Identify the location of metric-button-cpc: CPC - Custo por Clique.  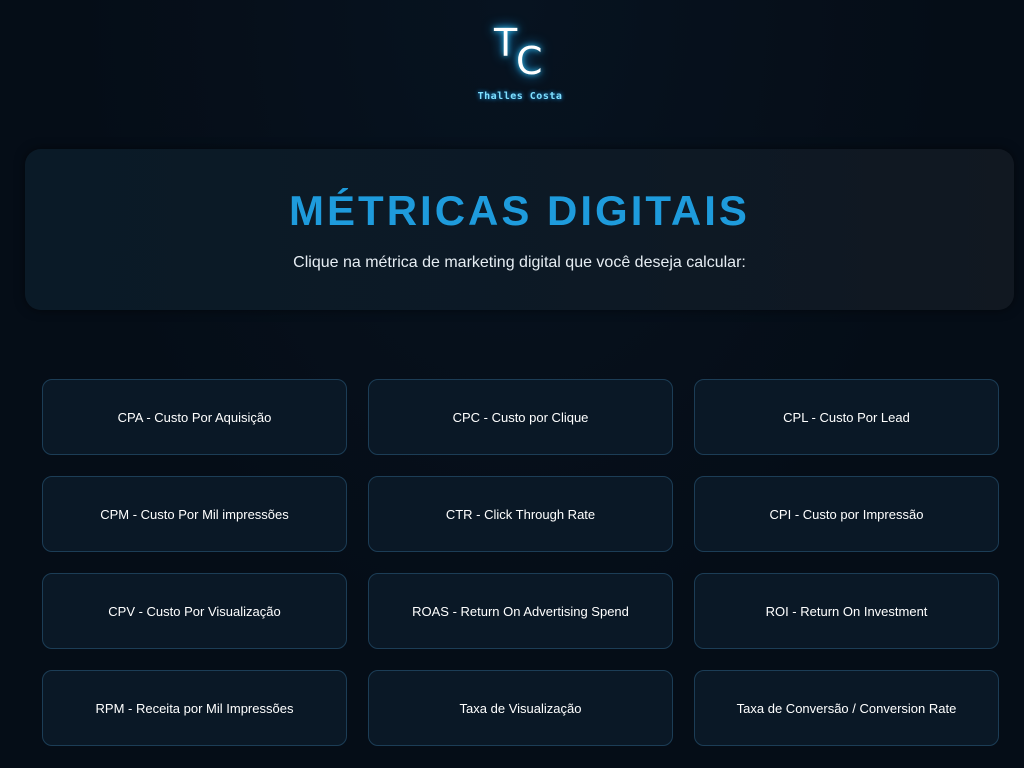
(520, 417).